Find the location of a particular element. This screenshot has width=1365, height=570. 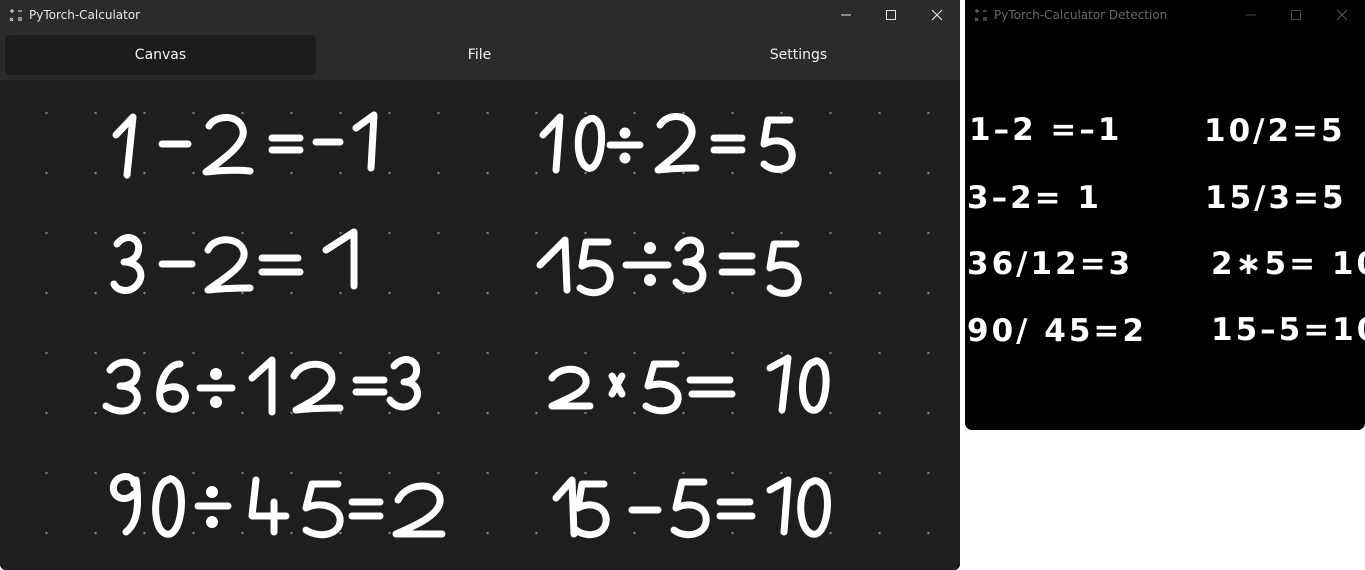

detection-result: 36/12=3 is located at coordinates (1050, 264).